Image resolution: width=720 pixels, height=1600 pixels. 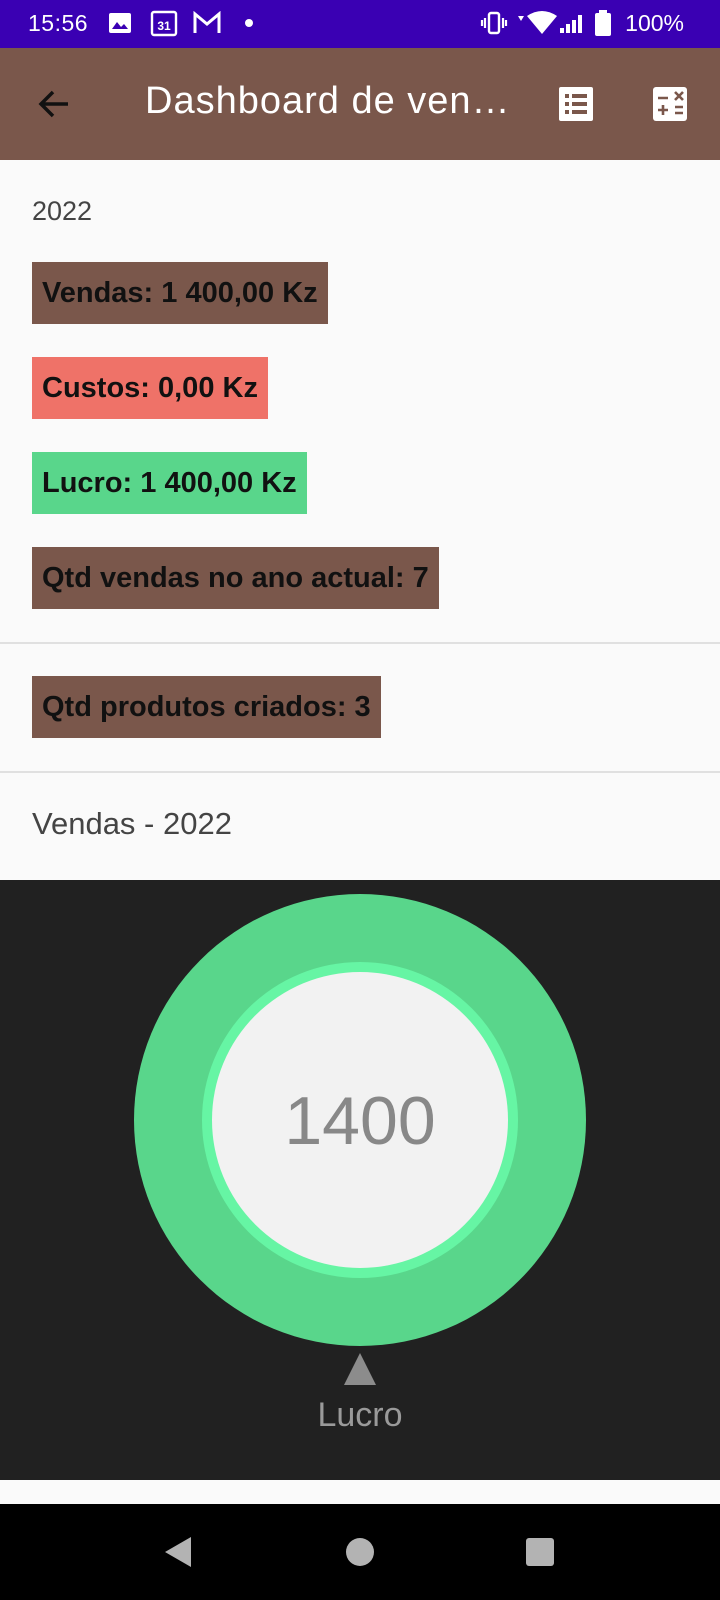 What do you see at coordinates (537, 23) in the screenshot?
I see `wifi-icon` at bounding box center [537, 23].